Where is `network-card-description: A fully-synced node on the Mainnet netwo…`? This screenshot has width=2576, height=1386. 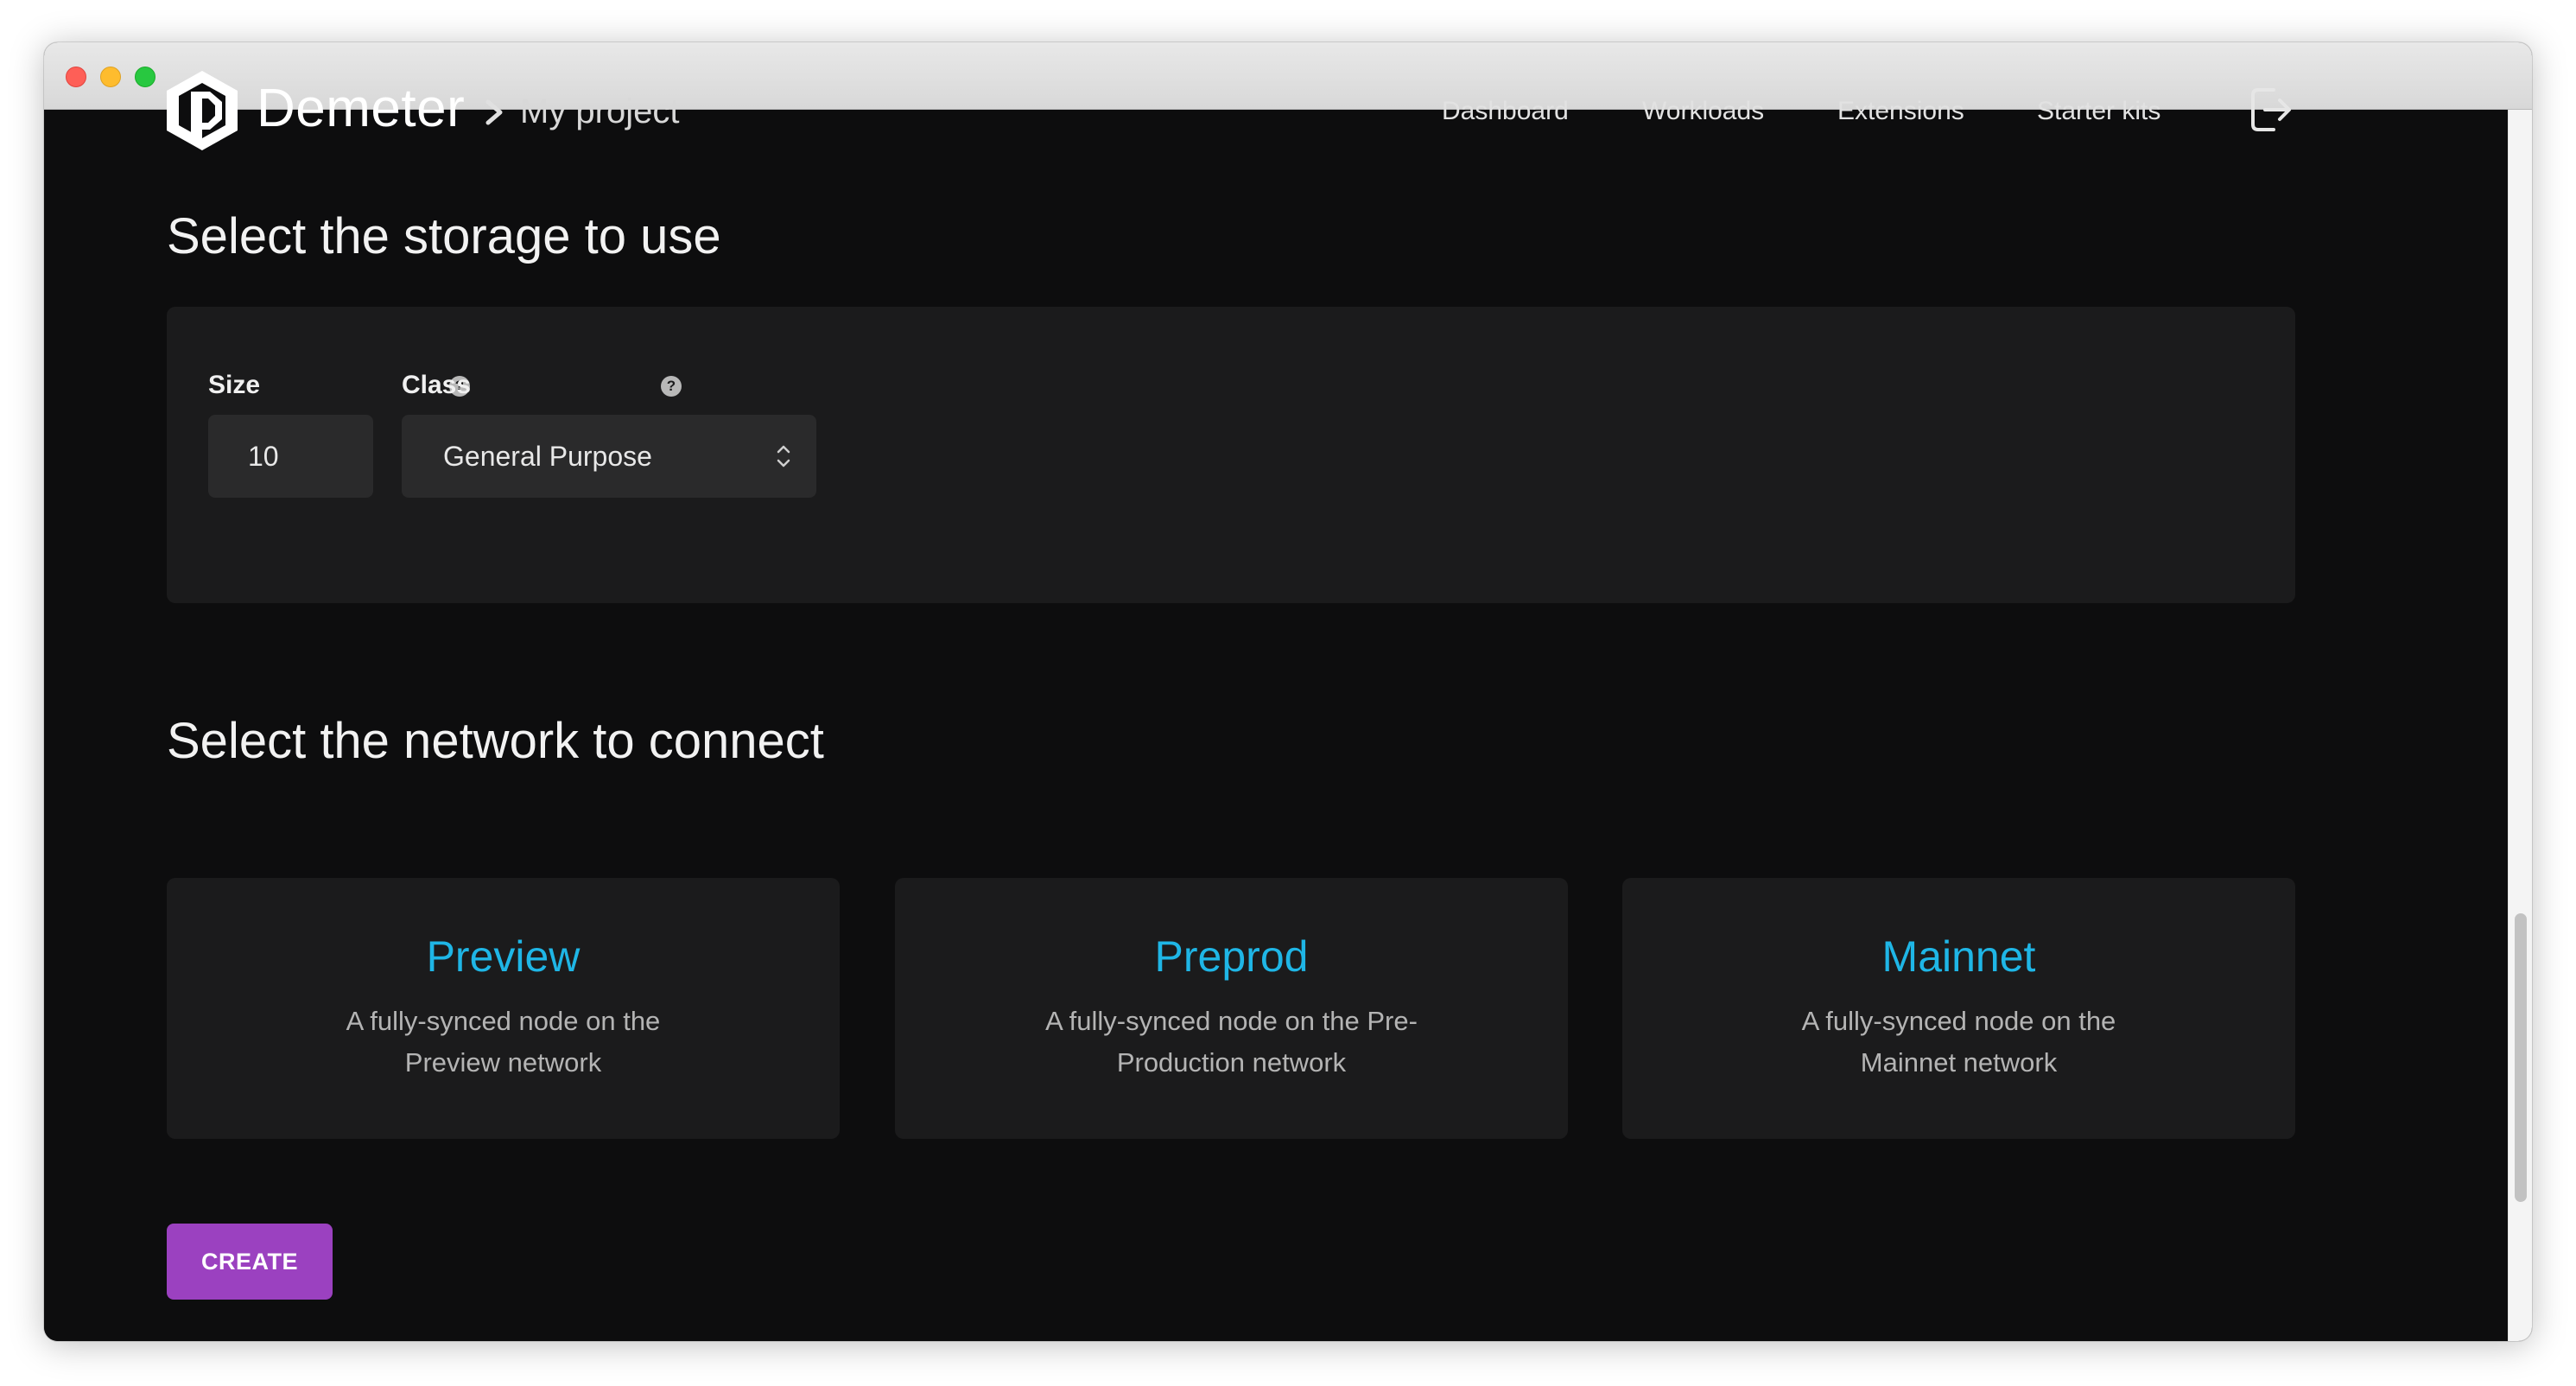
network-card-description: A fully-synced node on the Mainnet netwo… is located at coordinates (1958, 1042).